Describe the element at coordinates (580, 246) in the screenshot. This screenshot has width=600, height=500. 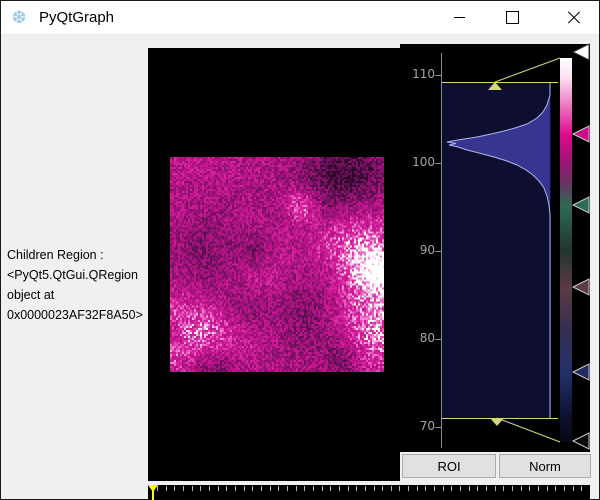
I see `gradient-ticks` at that location.